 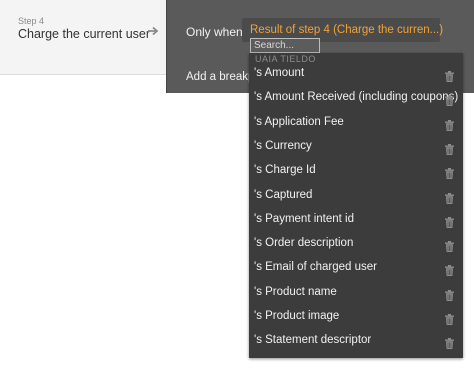 I want to click on dropdown-item-label: 's Currency, so click(x=283, y=145).